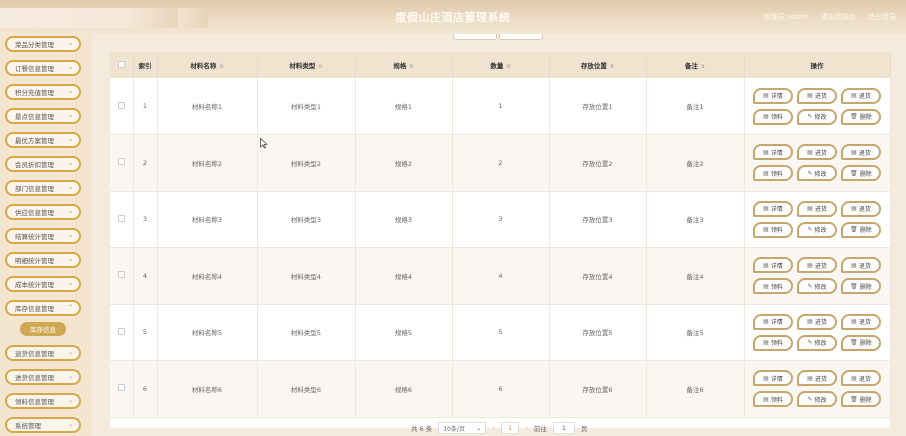 The image size is (906, 436). Describe the element at coordinates (462, 428) in the screenshot. I see `page-size-select: 10条/页 ⌄` at that location.